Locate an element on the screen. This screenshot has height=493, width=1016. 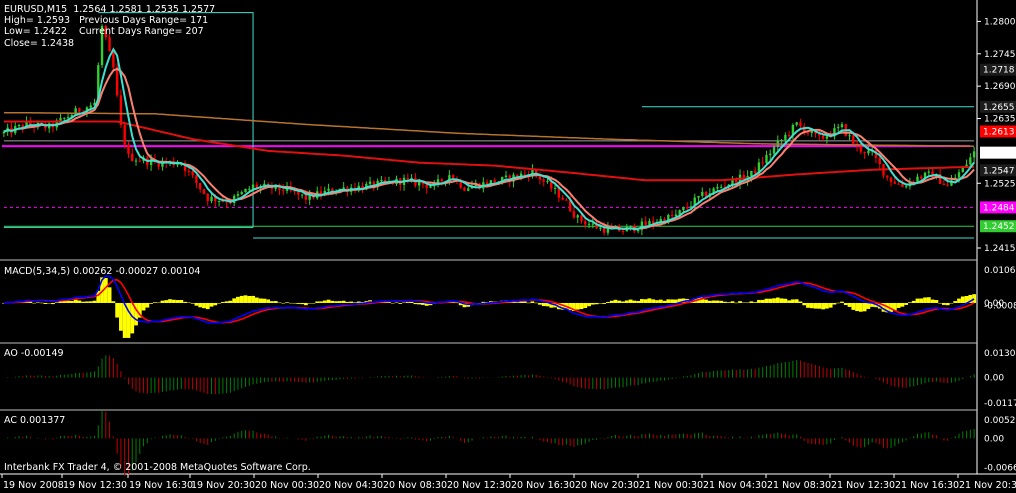
y-tick-label: 1.2690 is located at coordinates (1000, 87).